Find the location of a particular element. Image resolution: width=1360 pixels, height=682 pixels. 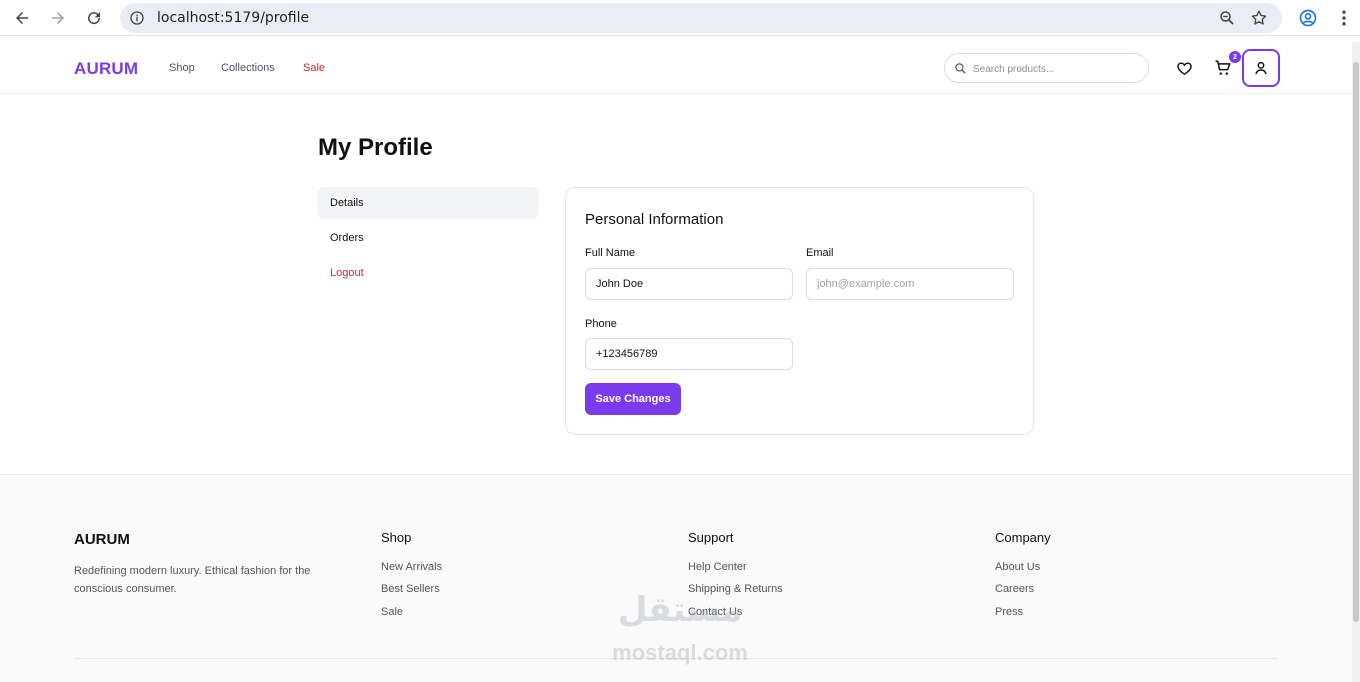

page-title: My Profile is located at coordinates (375, 147).